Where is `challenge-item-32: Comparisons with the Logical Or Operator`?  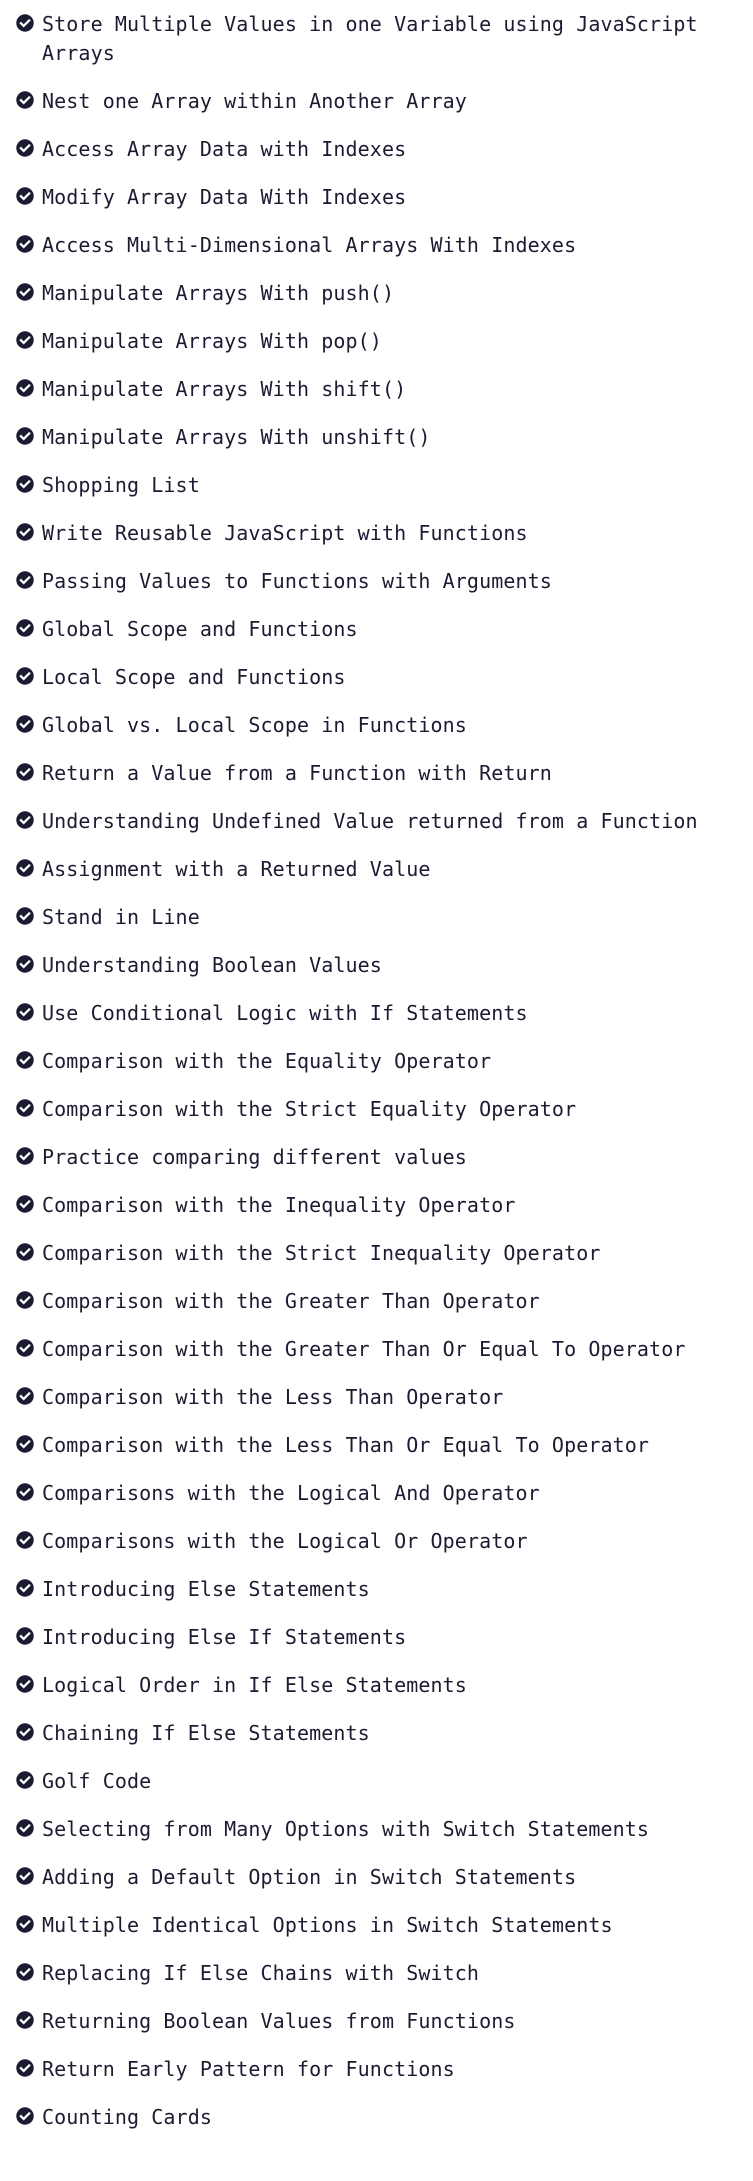 challenge-item-32: Comparisons with the Logical Or Operator is located at coordinates (376, 1541).